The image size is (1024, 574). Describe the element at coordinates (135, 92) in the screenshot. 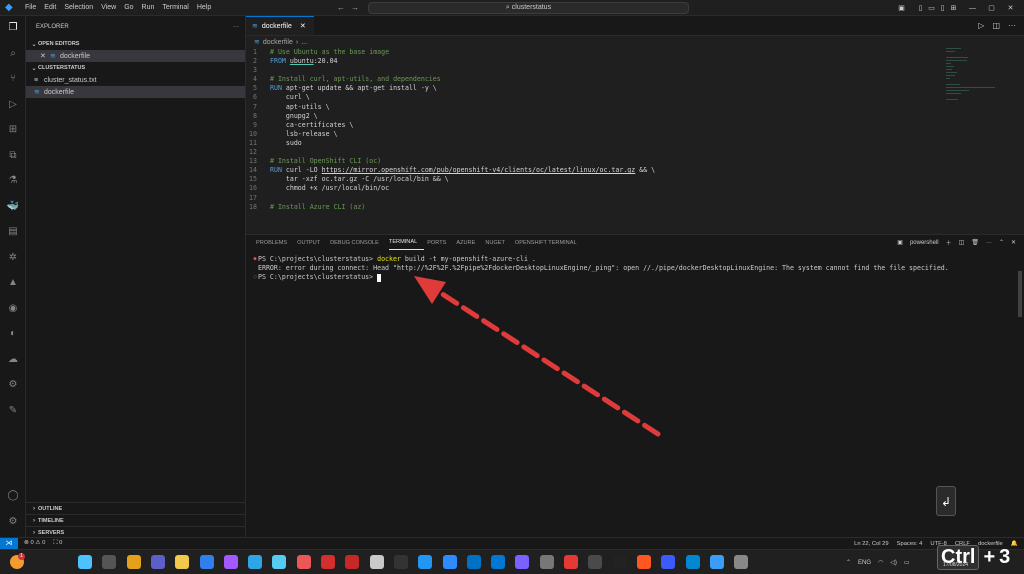

I see `file-item-dockerfile: ≋ dockerfile` at that location.